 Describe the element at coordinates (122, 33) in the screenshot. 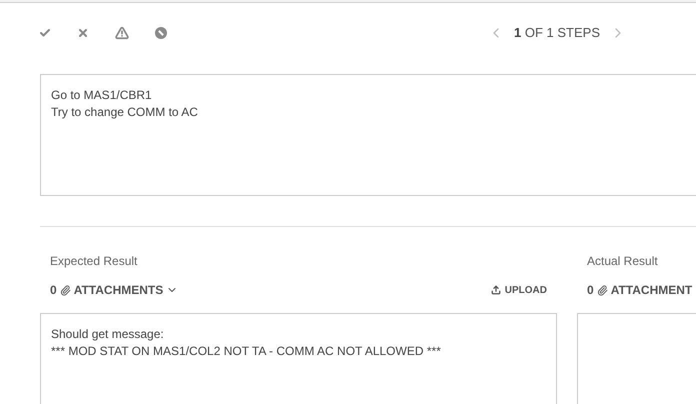

I see `warning-icon` at that location.